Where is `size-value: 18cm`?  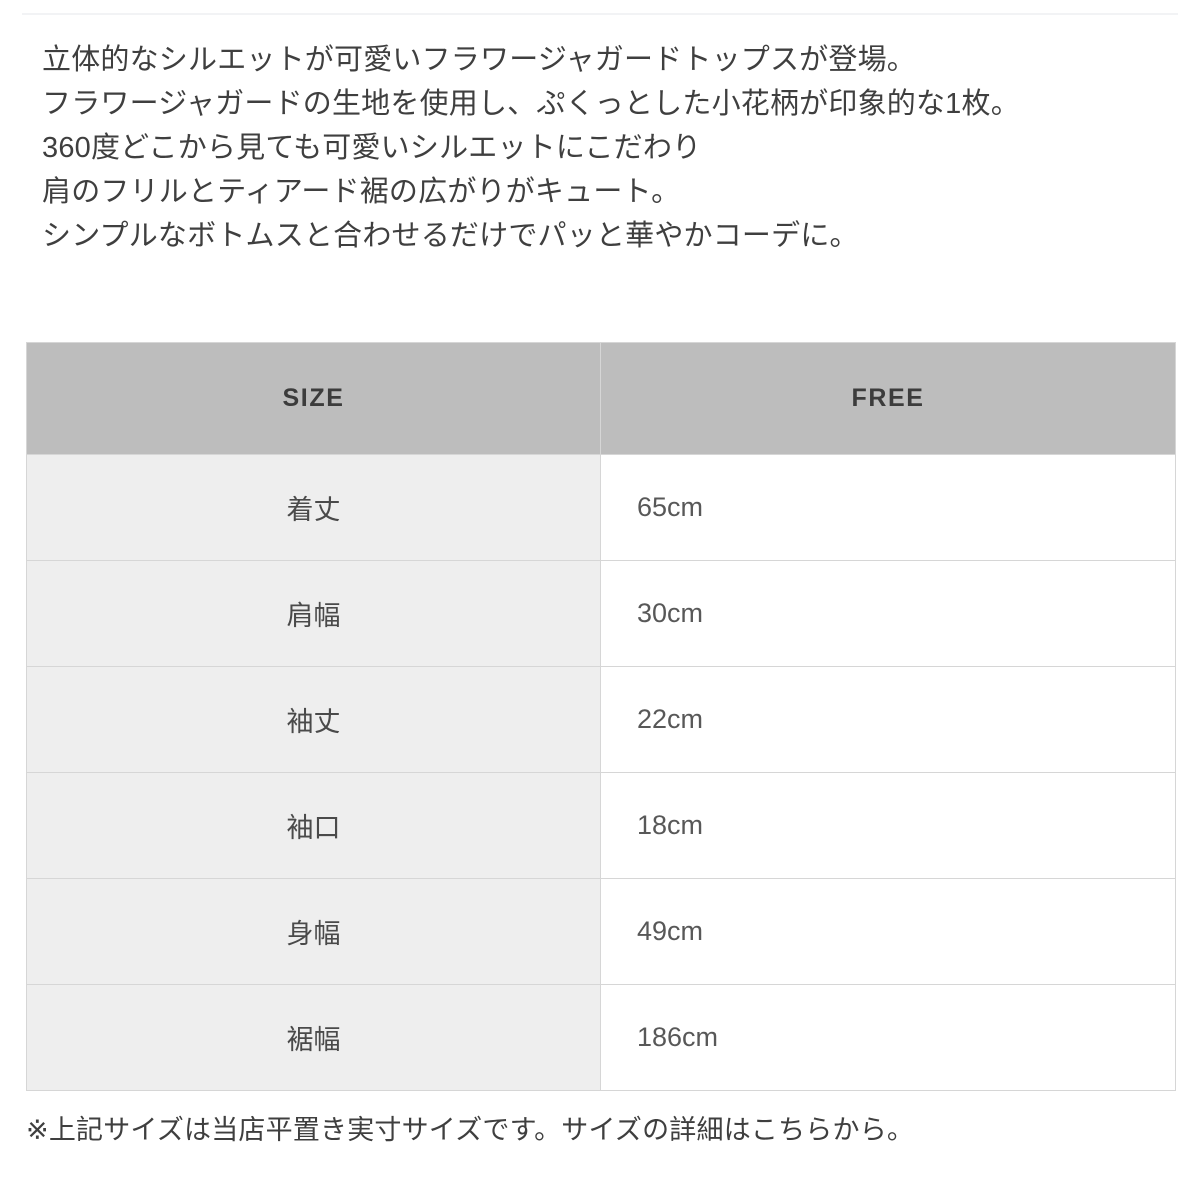 size-value: 18cm is located at coordinates (888, 825).